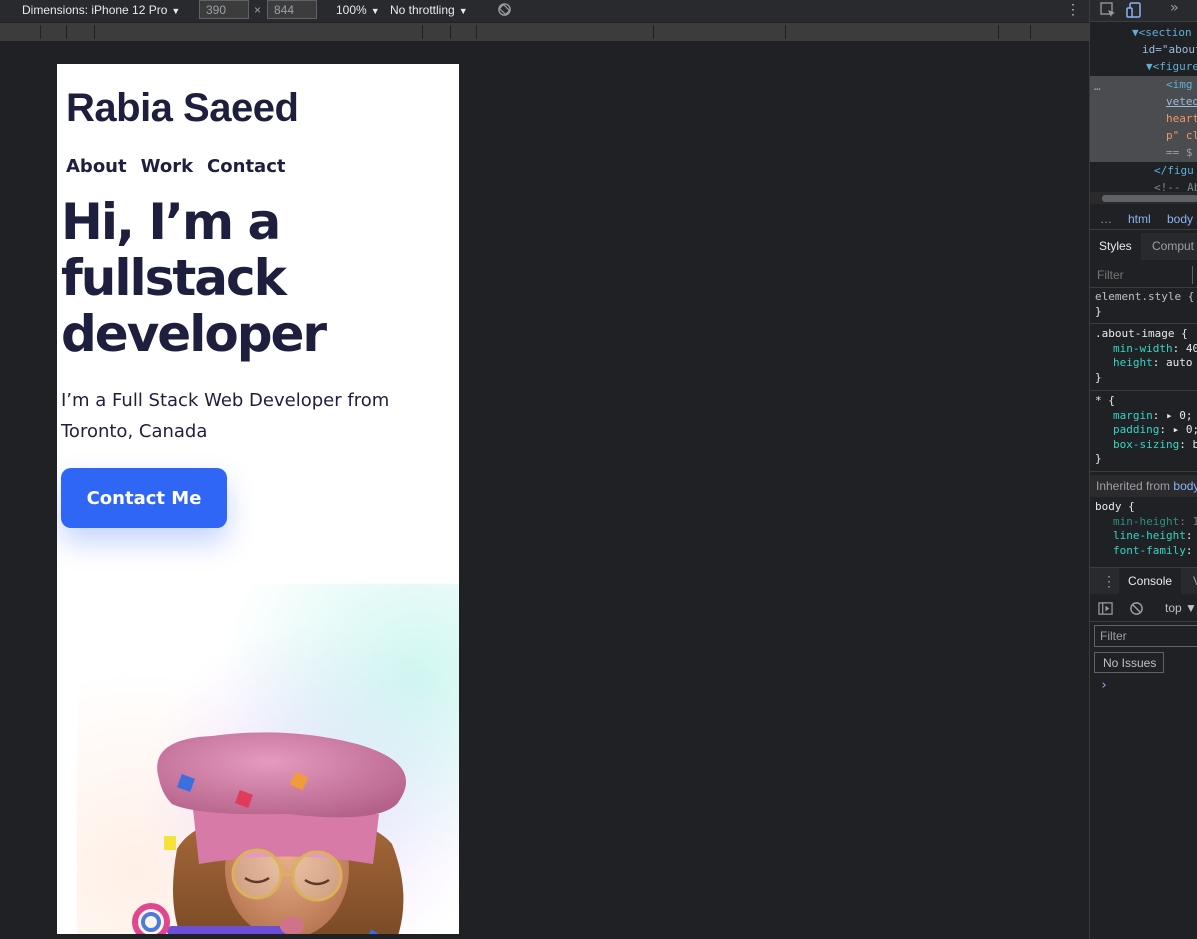 The image size is (1197, 939). I want to click on css-property: min-width: 40, so click(1146, 349).